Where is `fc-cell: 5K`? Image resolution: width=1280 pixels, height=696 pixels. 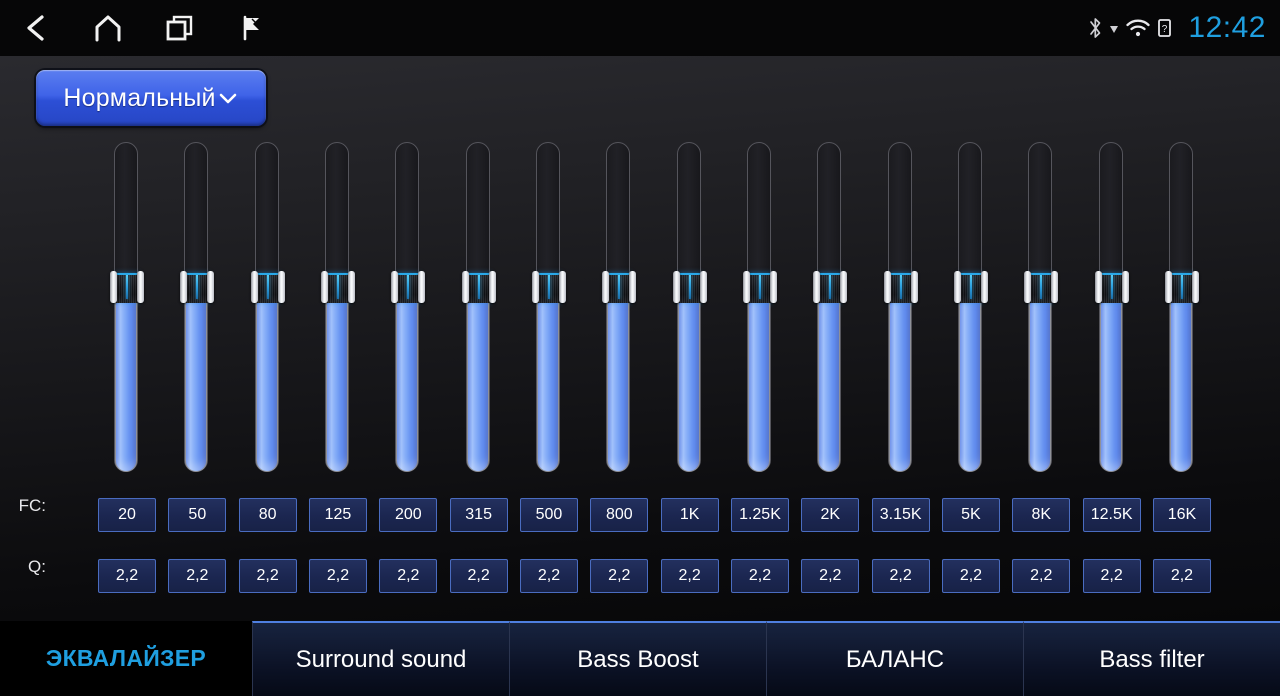 fc-cell: 5K is located at coordinates (970, 515).